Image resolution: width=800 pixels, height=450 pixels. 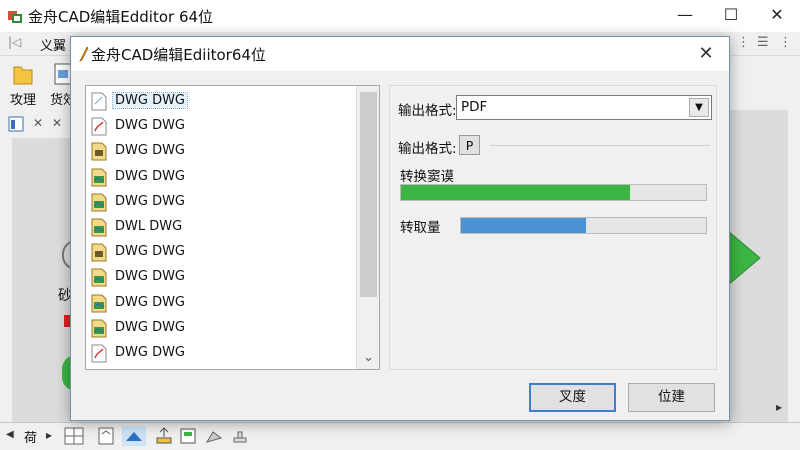 I want to click on scroll-down-button: ⌄, so click(x=368, y=358).